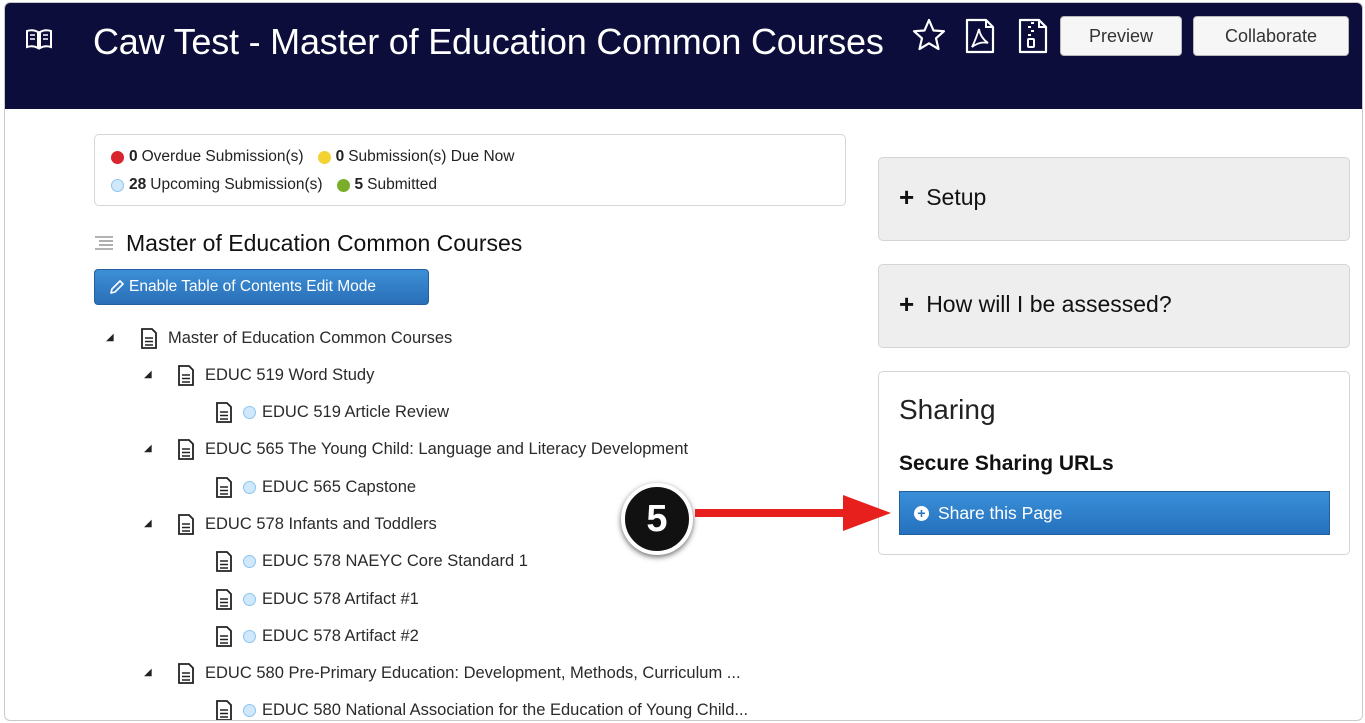 The height and width of the screenshot is (723, 1365). What do you see at coordinates (117, 287) in the screenshot?
I see `pencil-icon` at bounding box center [117, 287].